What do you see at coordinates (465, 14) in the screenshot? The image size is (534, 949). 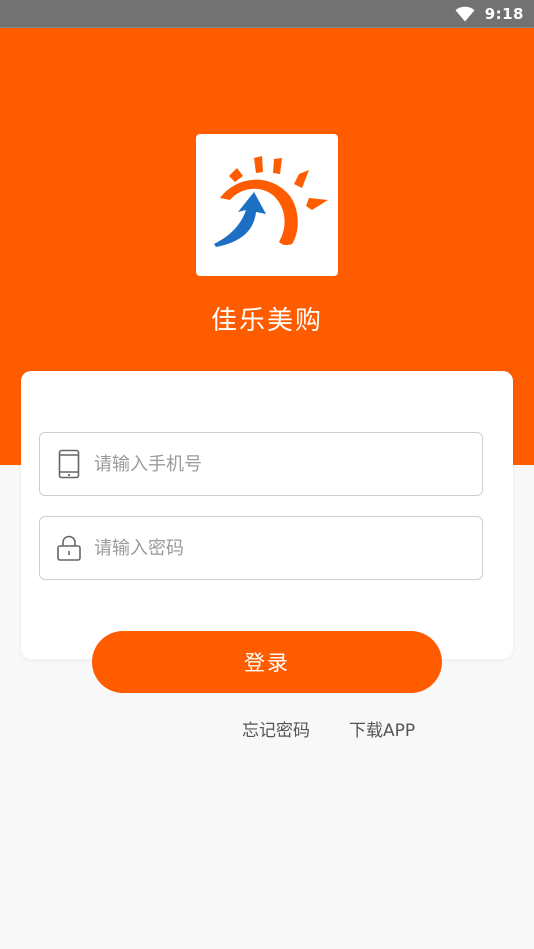 I see `wifi-icon` at bounding box center [465, 14].